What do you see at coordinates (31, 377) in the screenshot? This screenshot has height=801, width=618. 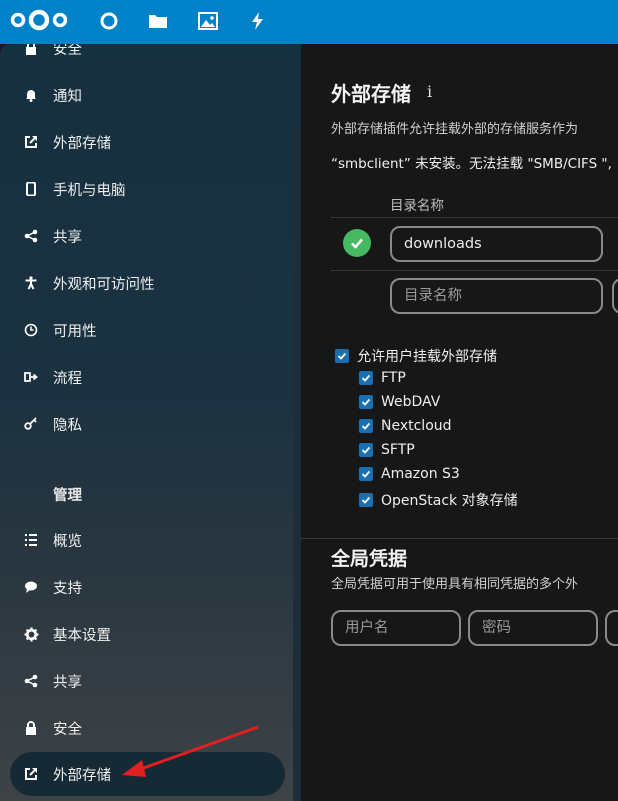 I see `flow-icon` at bounding box center [31, 377].